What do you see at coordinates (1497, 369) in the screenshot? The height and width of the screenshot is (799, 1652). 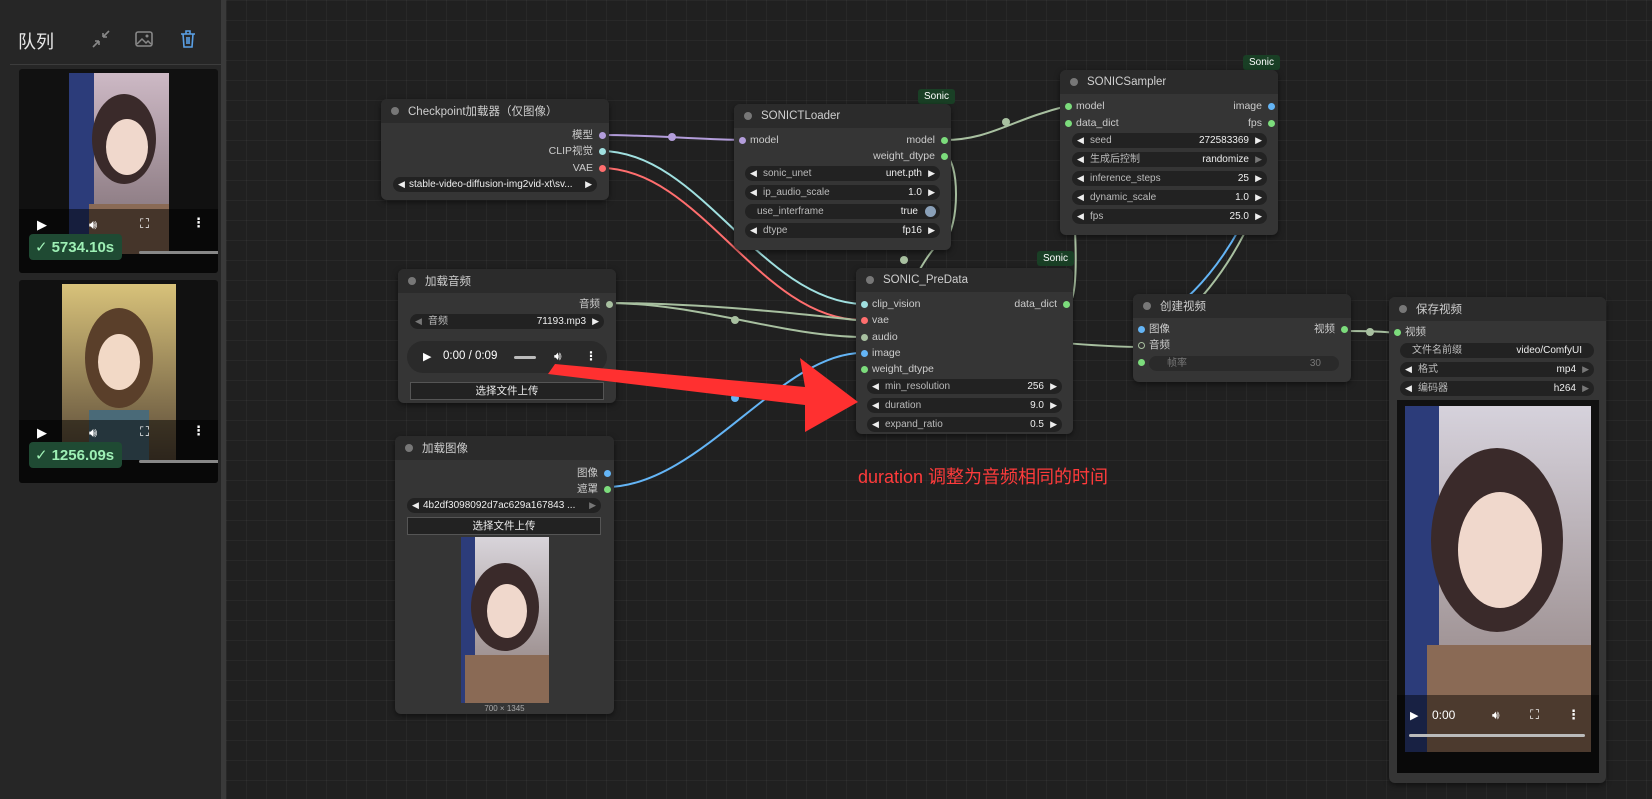 I see `widget-format: ◀ 格式 mp4 ▶` at bounding box center [1497, 369].